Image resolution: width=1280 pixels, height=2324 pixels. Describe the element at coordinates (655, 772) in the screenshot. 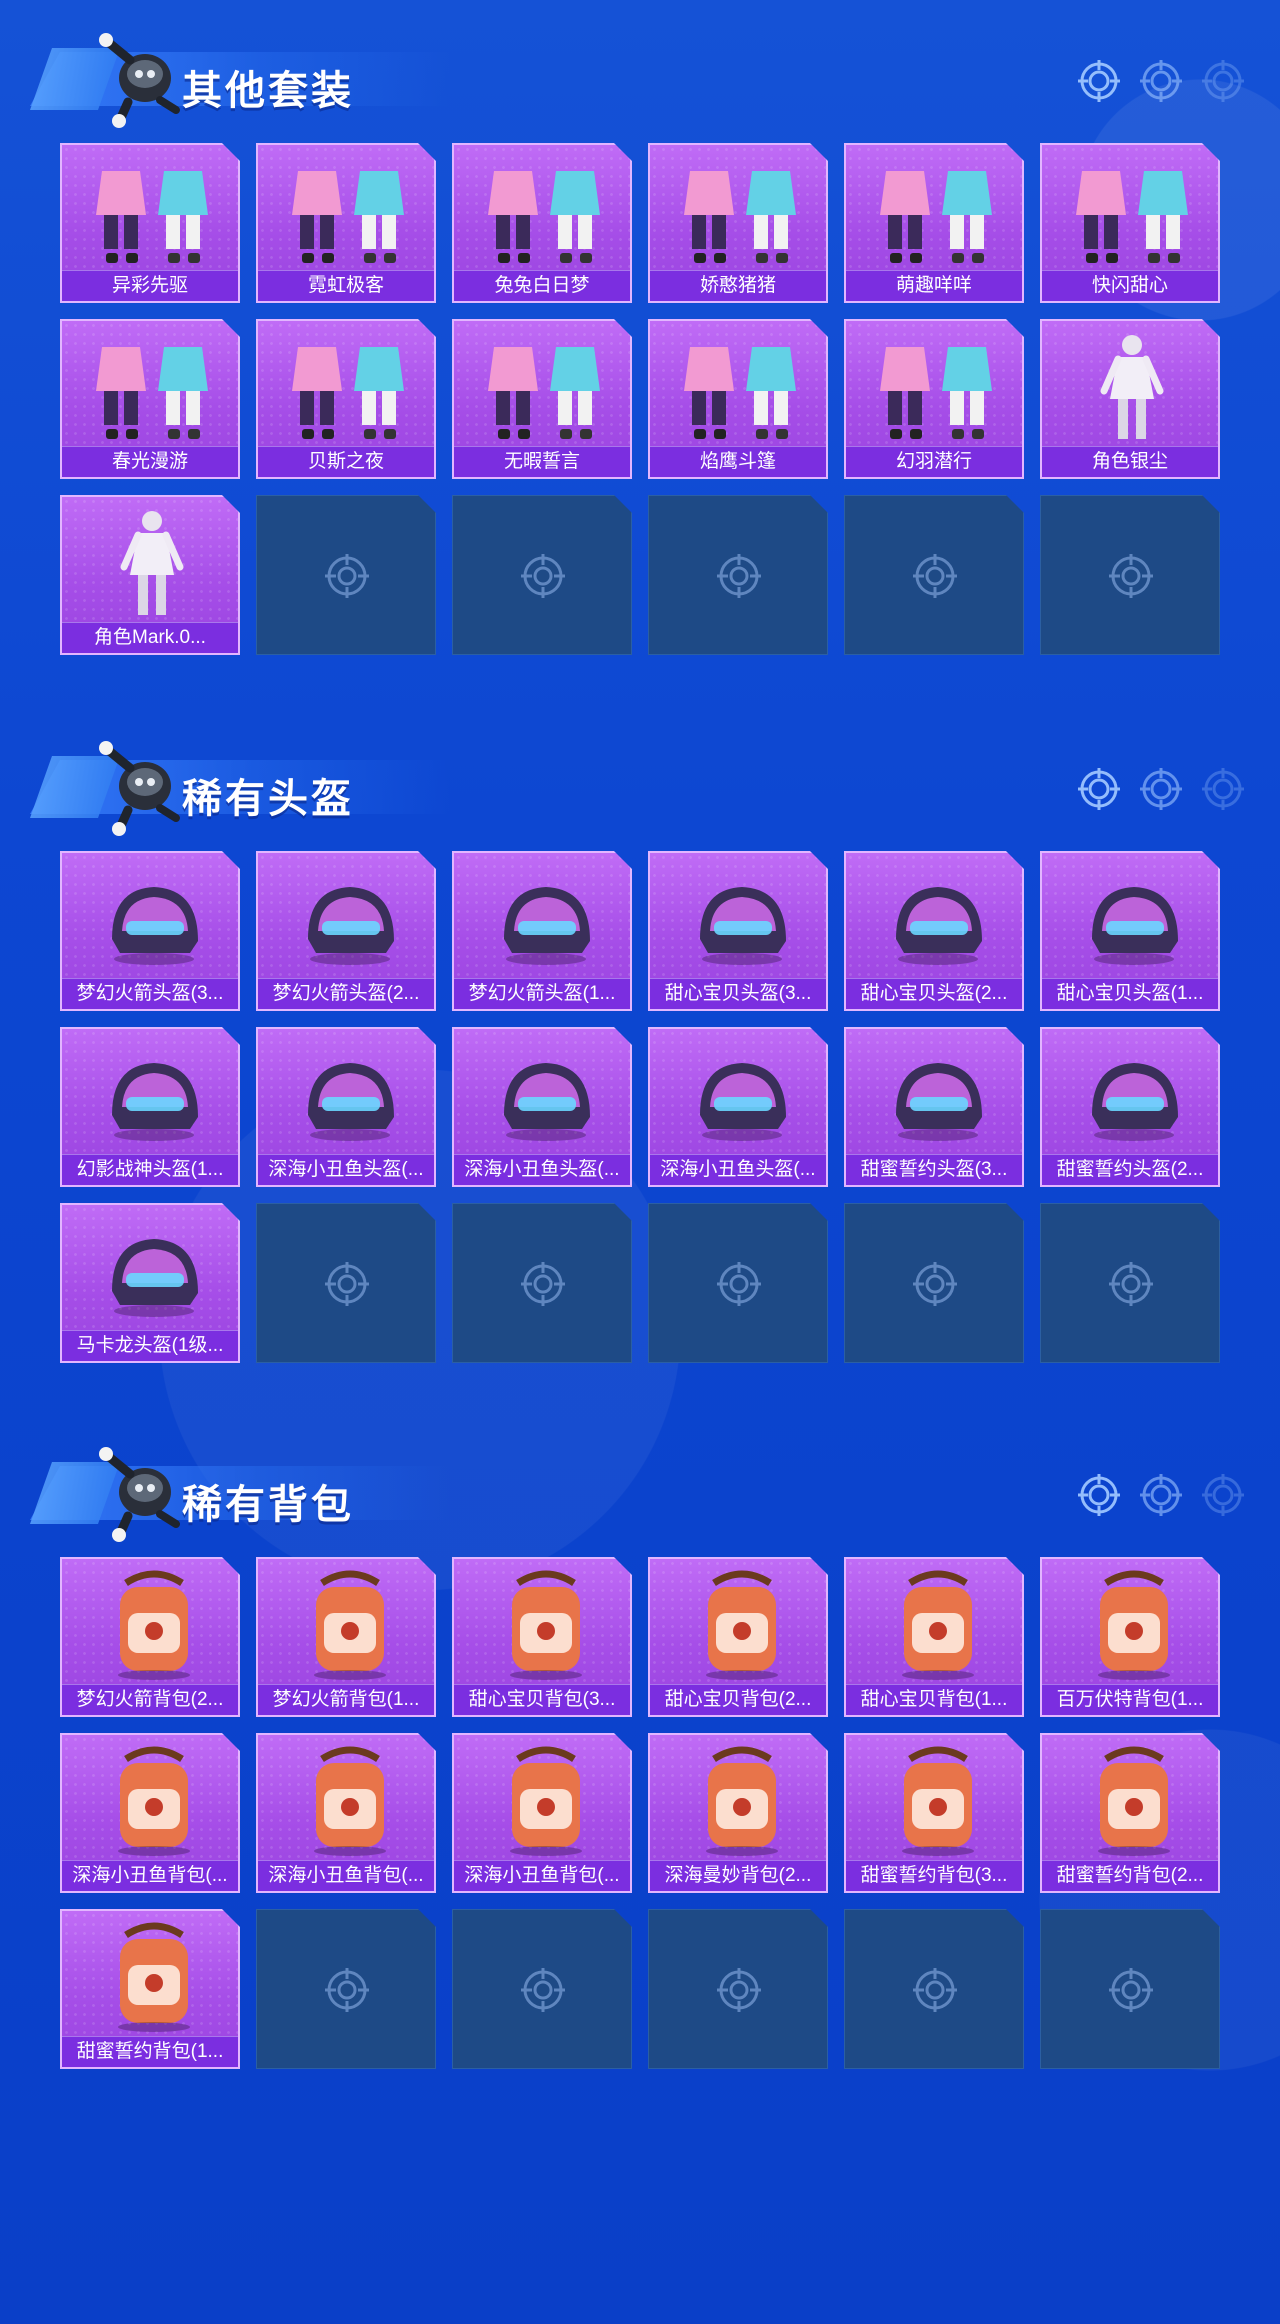

I see `section-header: 稀有头盔` at that location.